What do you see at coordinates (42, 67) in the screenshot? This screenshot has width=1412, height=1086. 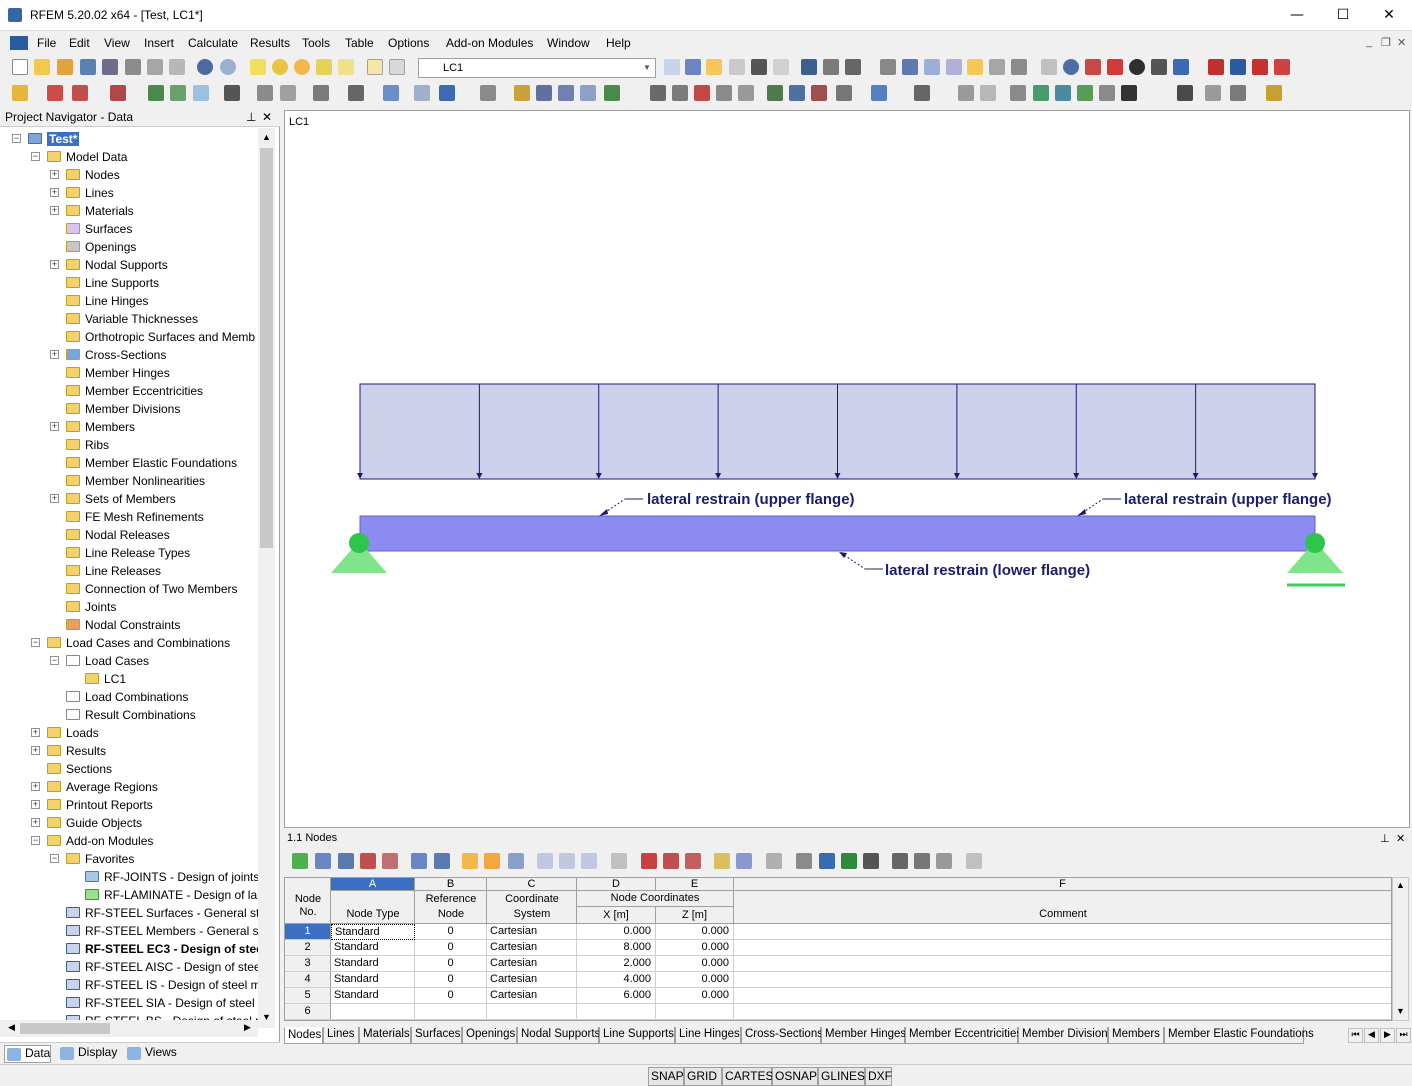 I see `open-file-icon` at bounding box center [42, 67].